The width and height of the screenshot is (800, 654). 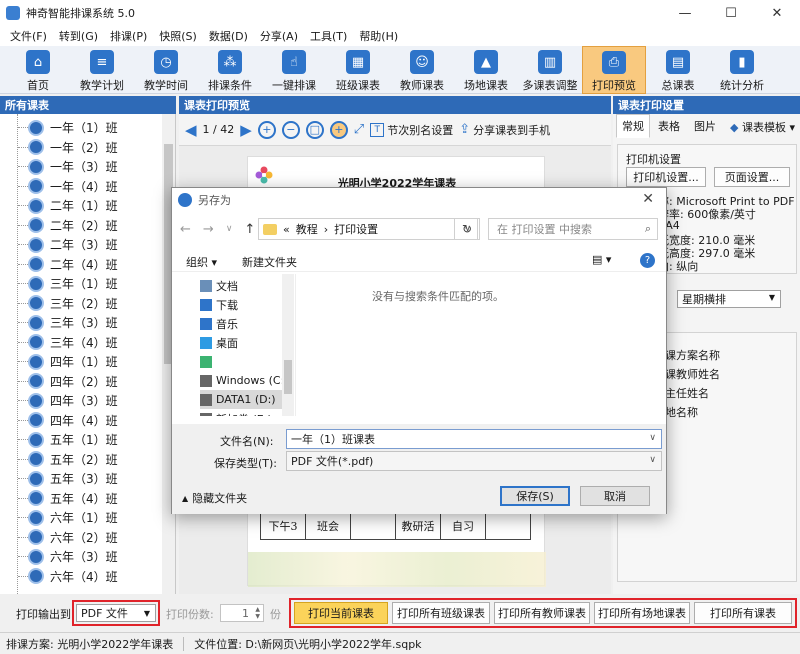 I want to click on tree-item-class: 五年（1）班, so click(x=68, y=439).